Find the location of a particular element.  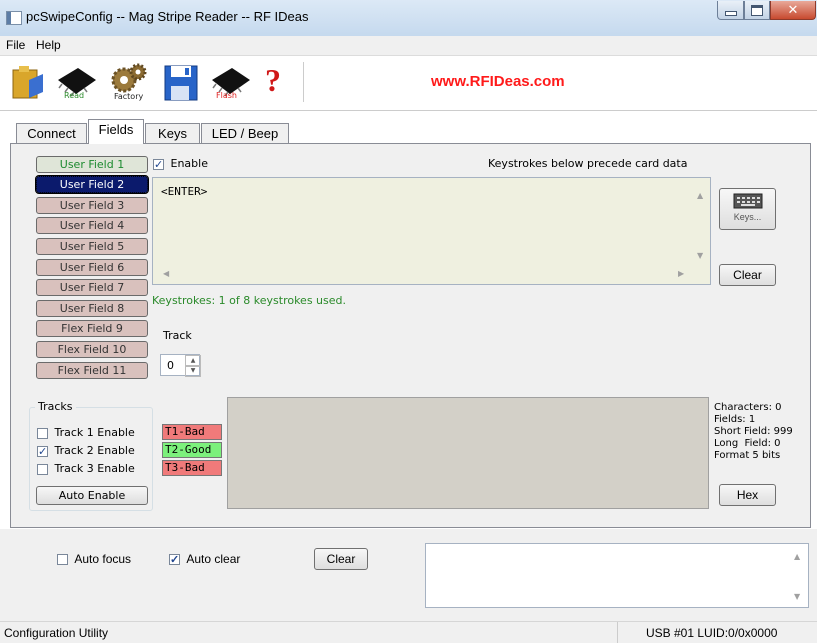

track-3-status: T3-Bad is located at coordinates (192, 468).